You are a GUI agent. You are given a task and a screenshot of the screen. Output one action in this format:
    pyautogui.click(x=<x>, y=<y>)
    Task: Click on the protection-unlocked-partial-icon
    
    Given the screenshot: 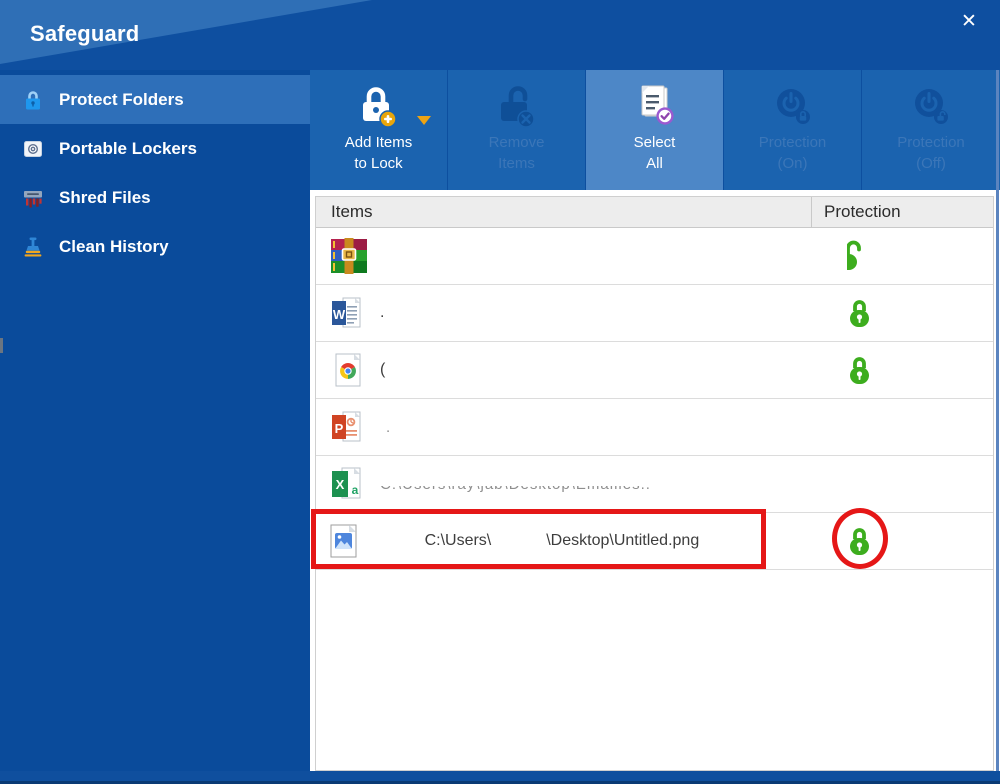 What is the action you would take?
    pyautogui.click(x=855, y=256)
    